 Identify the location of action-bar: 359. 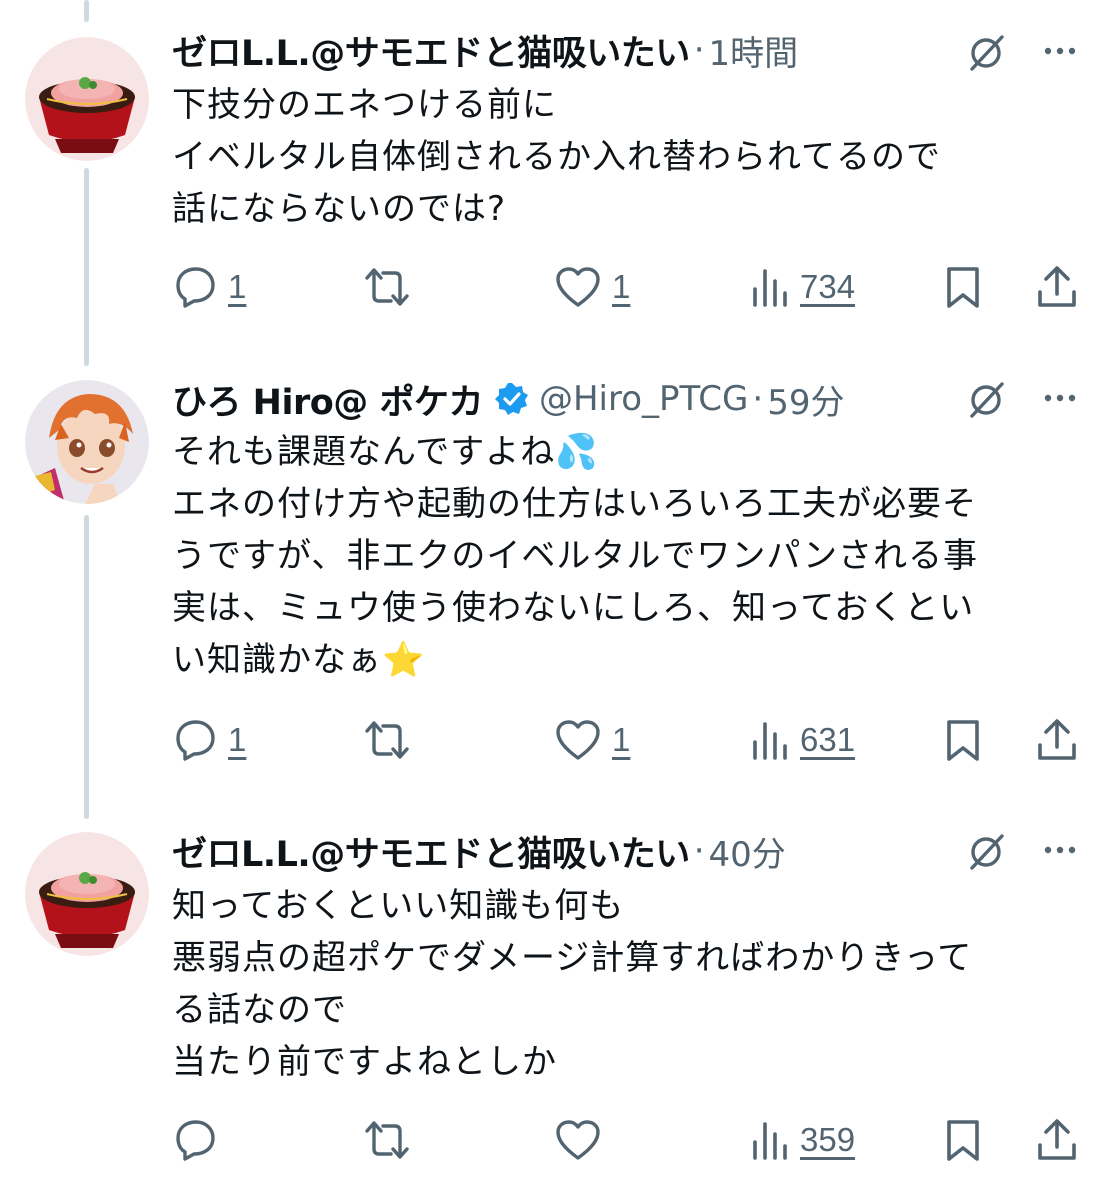
(554, 1140).